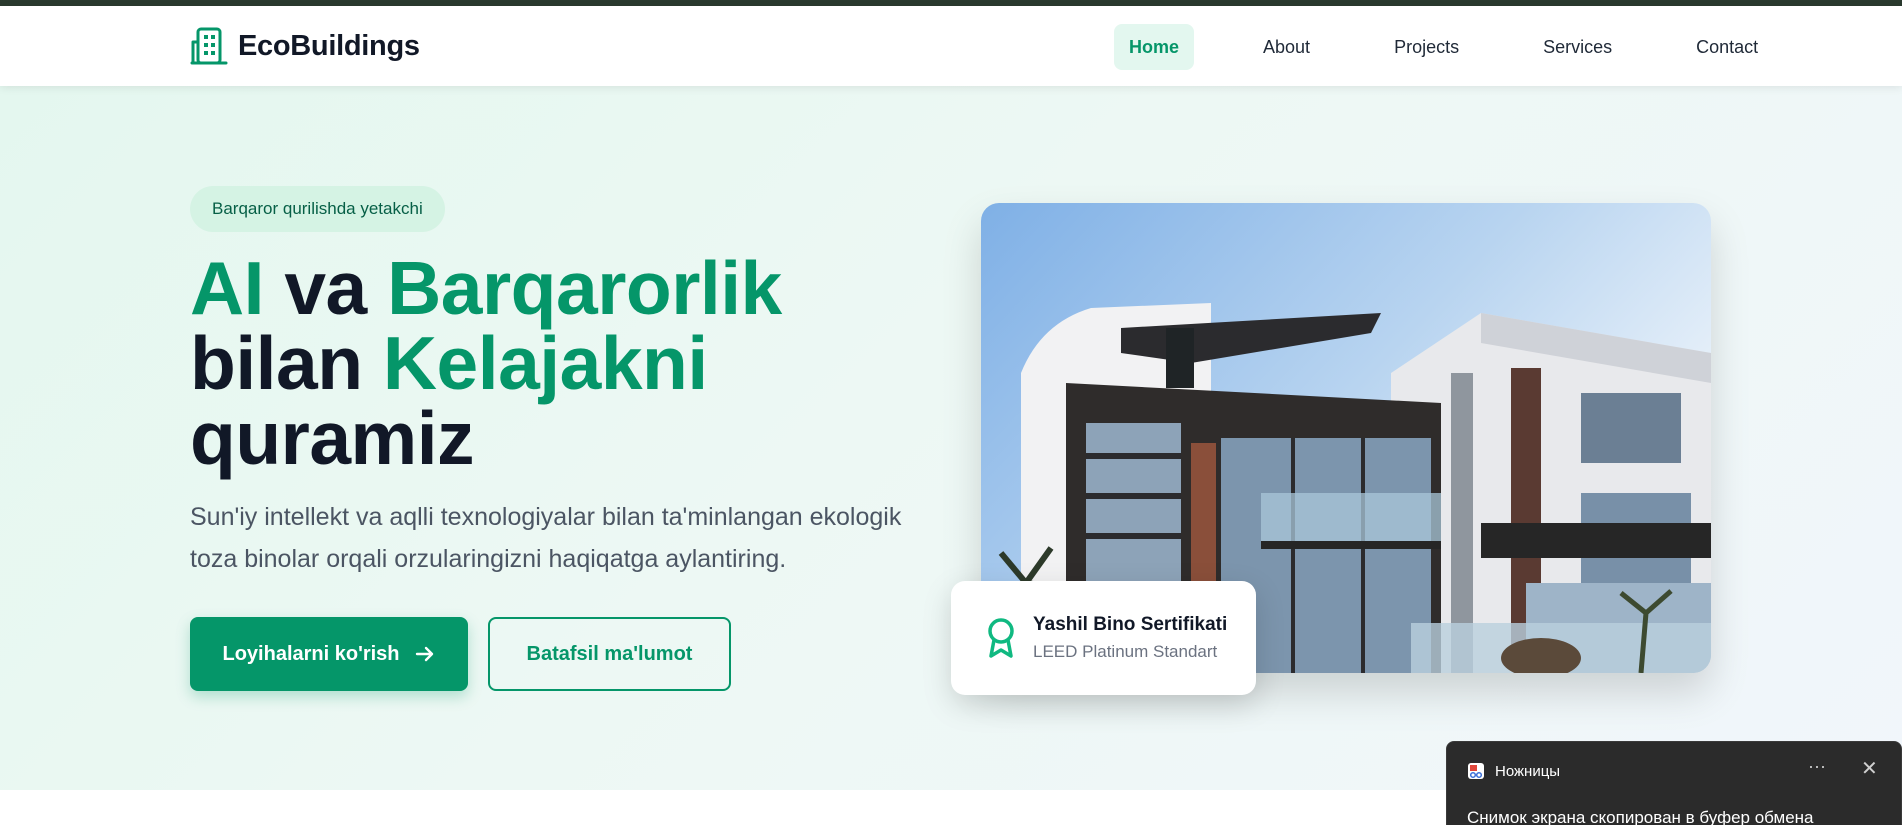 This screenshot has height=825, width=1902. I want to click on brand-logo: EcoBuildings, so click(305, 46).